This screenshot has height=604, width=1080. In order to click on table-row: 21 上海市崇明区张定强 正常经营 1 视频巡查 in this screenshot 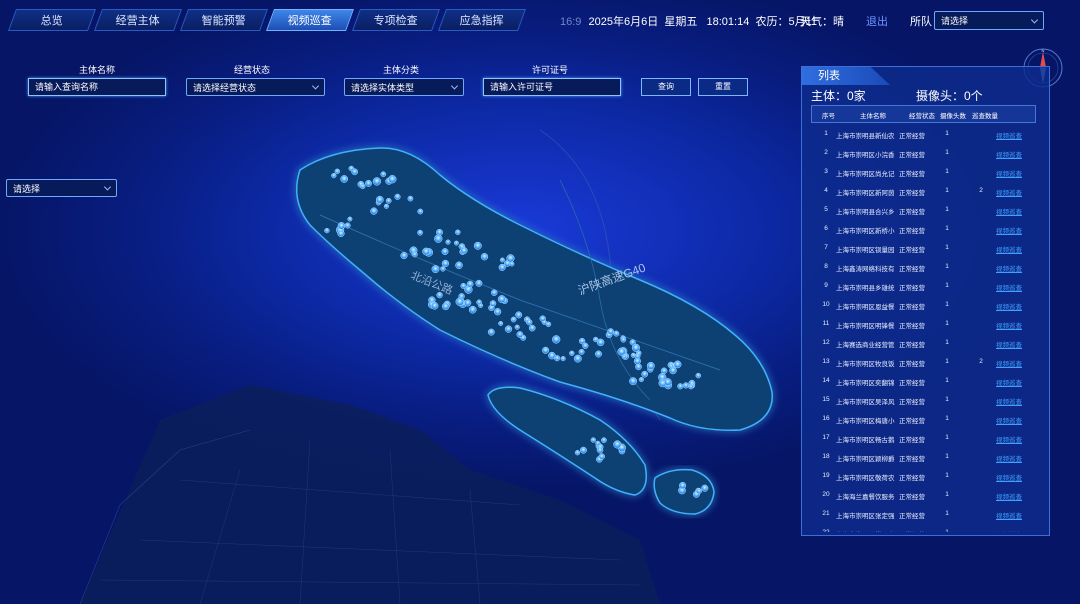, I will do `click(929, 513)`.